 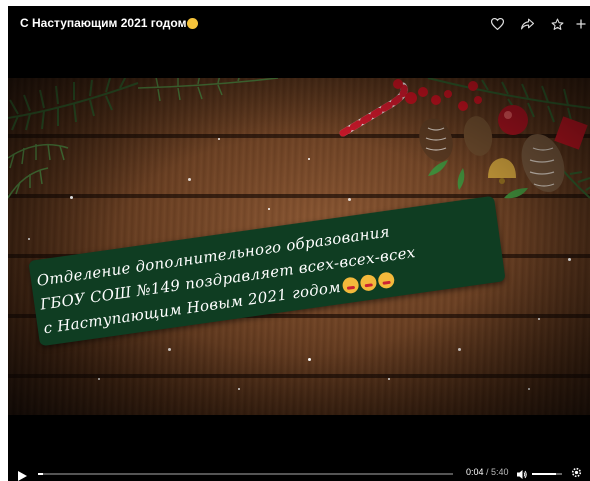 I want to click on speaker-icon, so click(x=522, y=474).